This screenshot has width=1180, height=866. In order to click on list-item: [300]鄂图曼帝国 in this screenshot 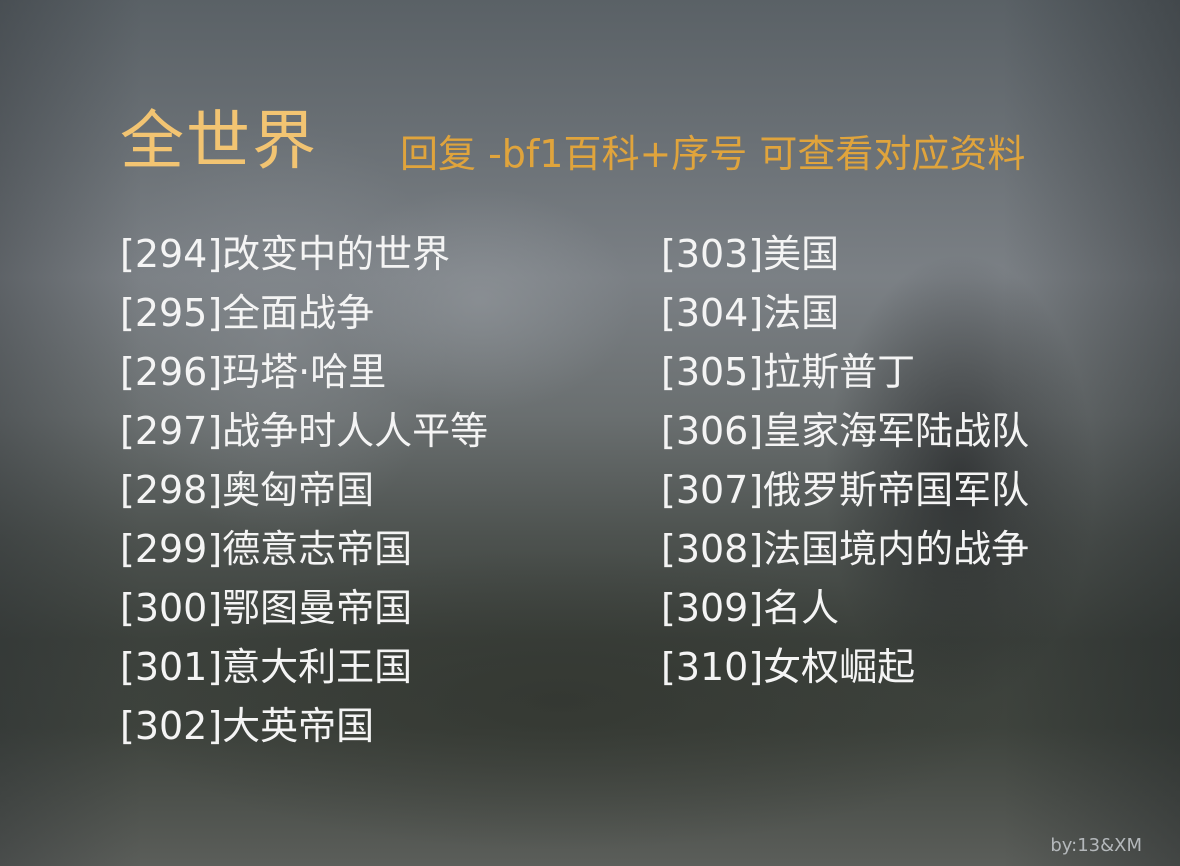, I will do `click(266, 608)`.